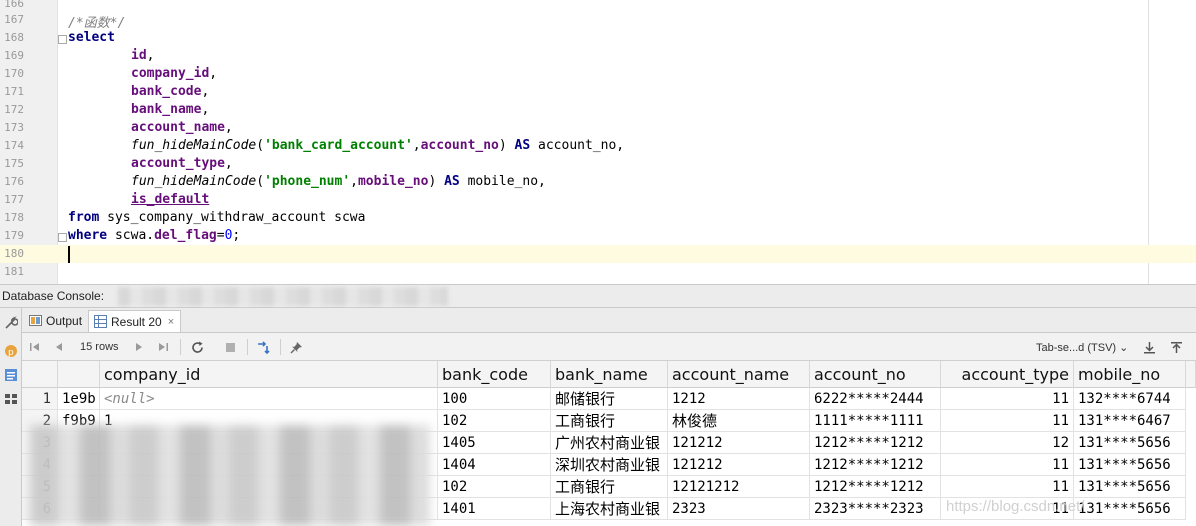  Describe the element at coordinates (88, 235) in the screenshot. I see `sql-keyword: where` at that location.